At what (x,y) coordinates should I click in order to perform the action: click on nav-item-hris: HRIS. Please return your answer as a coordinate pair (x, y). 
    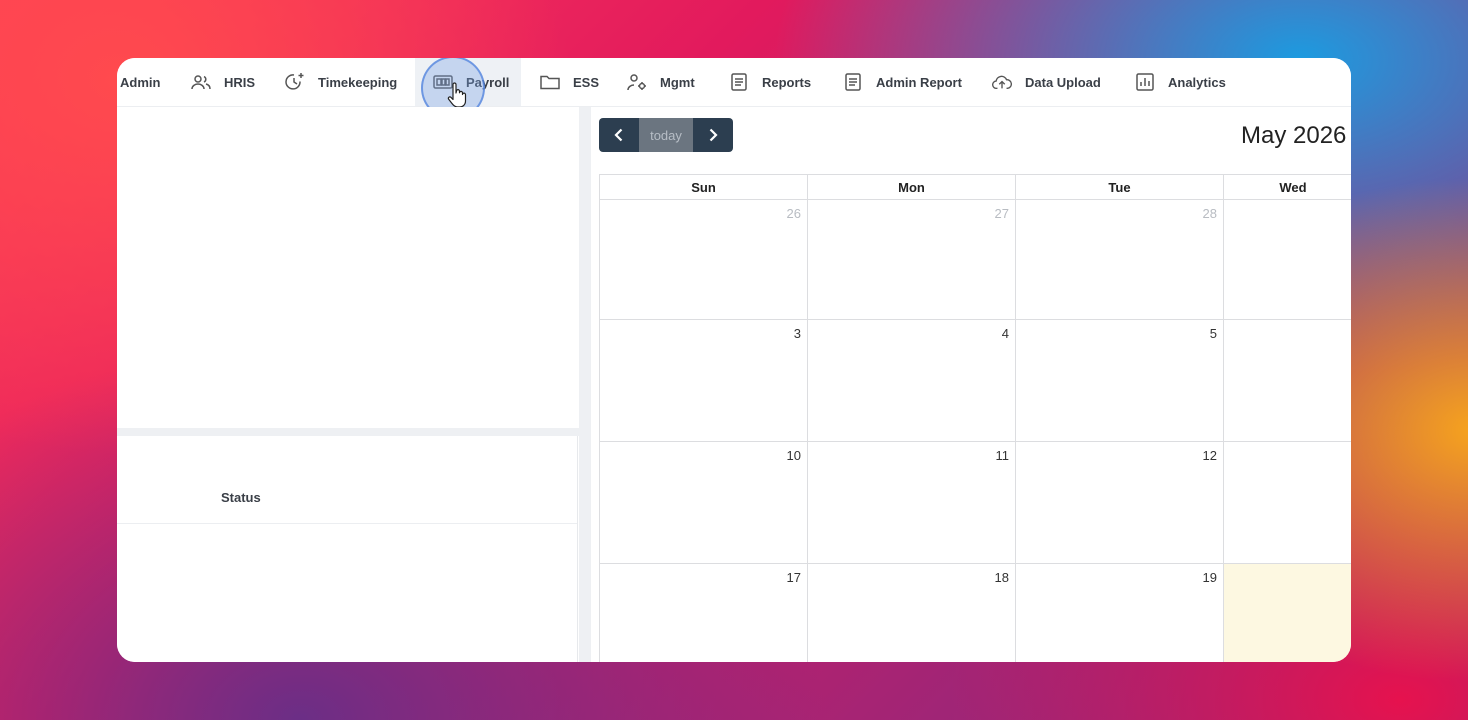
    Looking at the image, I should click on (223, 82).